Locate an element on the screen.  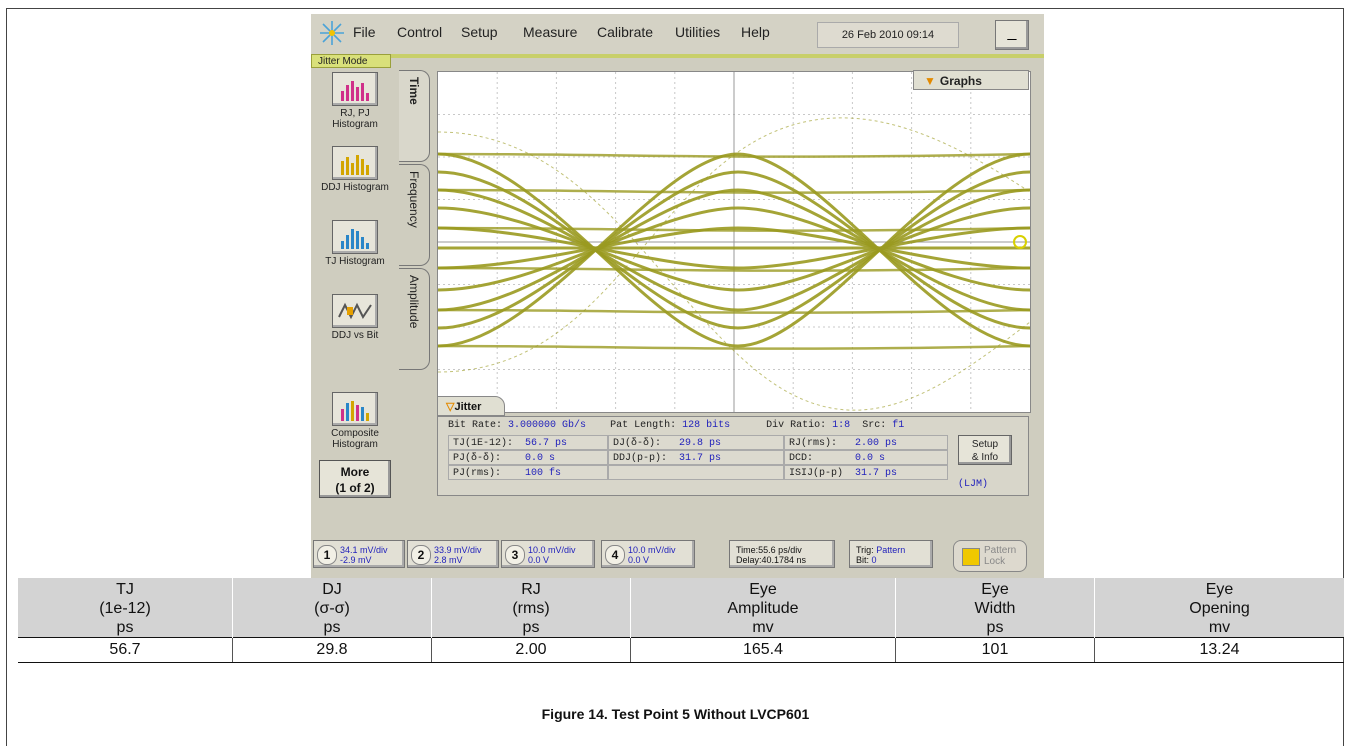
jitter-mode-label: Jitter Mode is located at coordinates (351, 61).